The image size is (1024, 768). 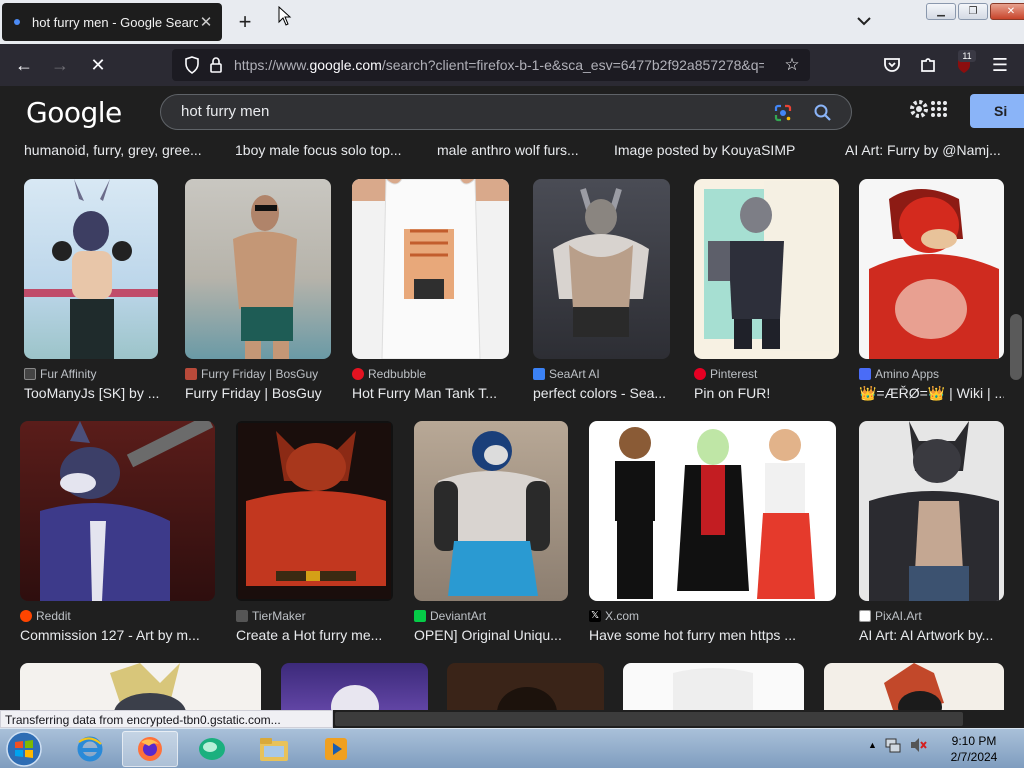 I want to click on pixai-favicon-icon, so click(x=865, y=616).